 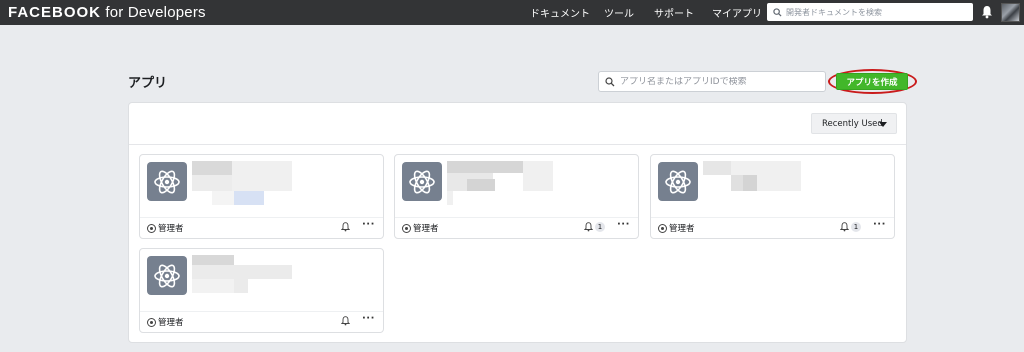 What do you see at coordinates (876, 12) in the screenshot?
I see `docs-search-input` at bounding box center [876, 12].